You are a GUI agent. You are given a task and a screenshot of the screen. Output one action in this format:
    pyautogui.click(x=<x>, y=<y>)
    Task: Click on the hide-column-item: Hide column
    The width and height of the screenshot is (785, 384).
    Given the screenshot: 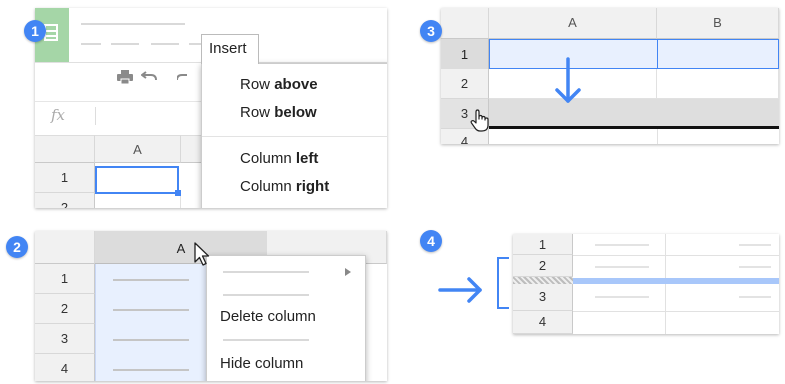 What is the action you would take?
    pyautogui.click(x=261, y=363)
    